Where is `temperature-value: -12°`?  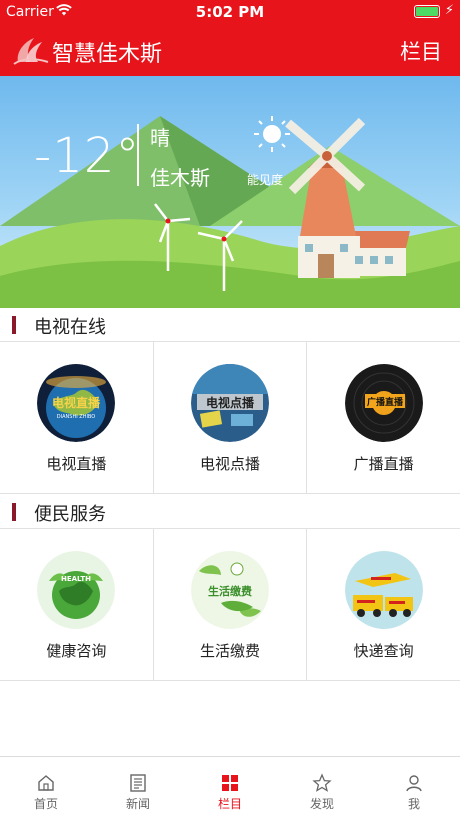
temperature-value: -12° is located at coordinates (87, 156).